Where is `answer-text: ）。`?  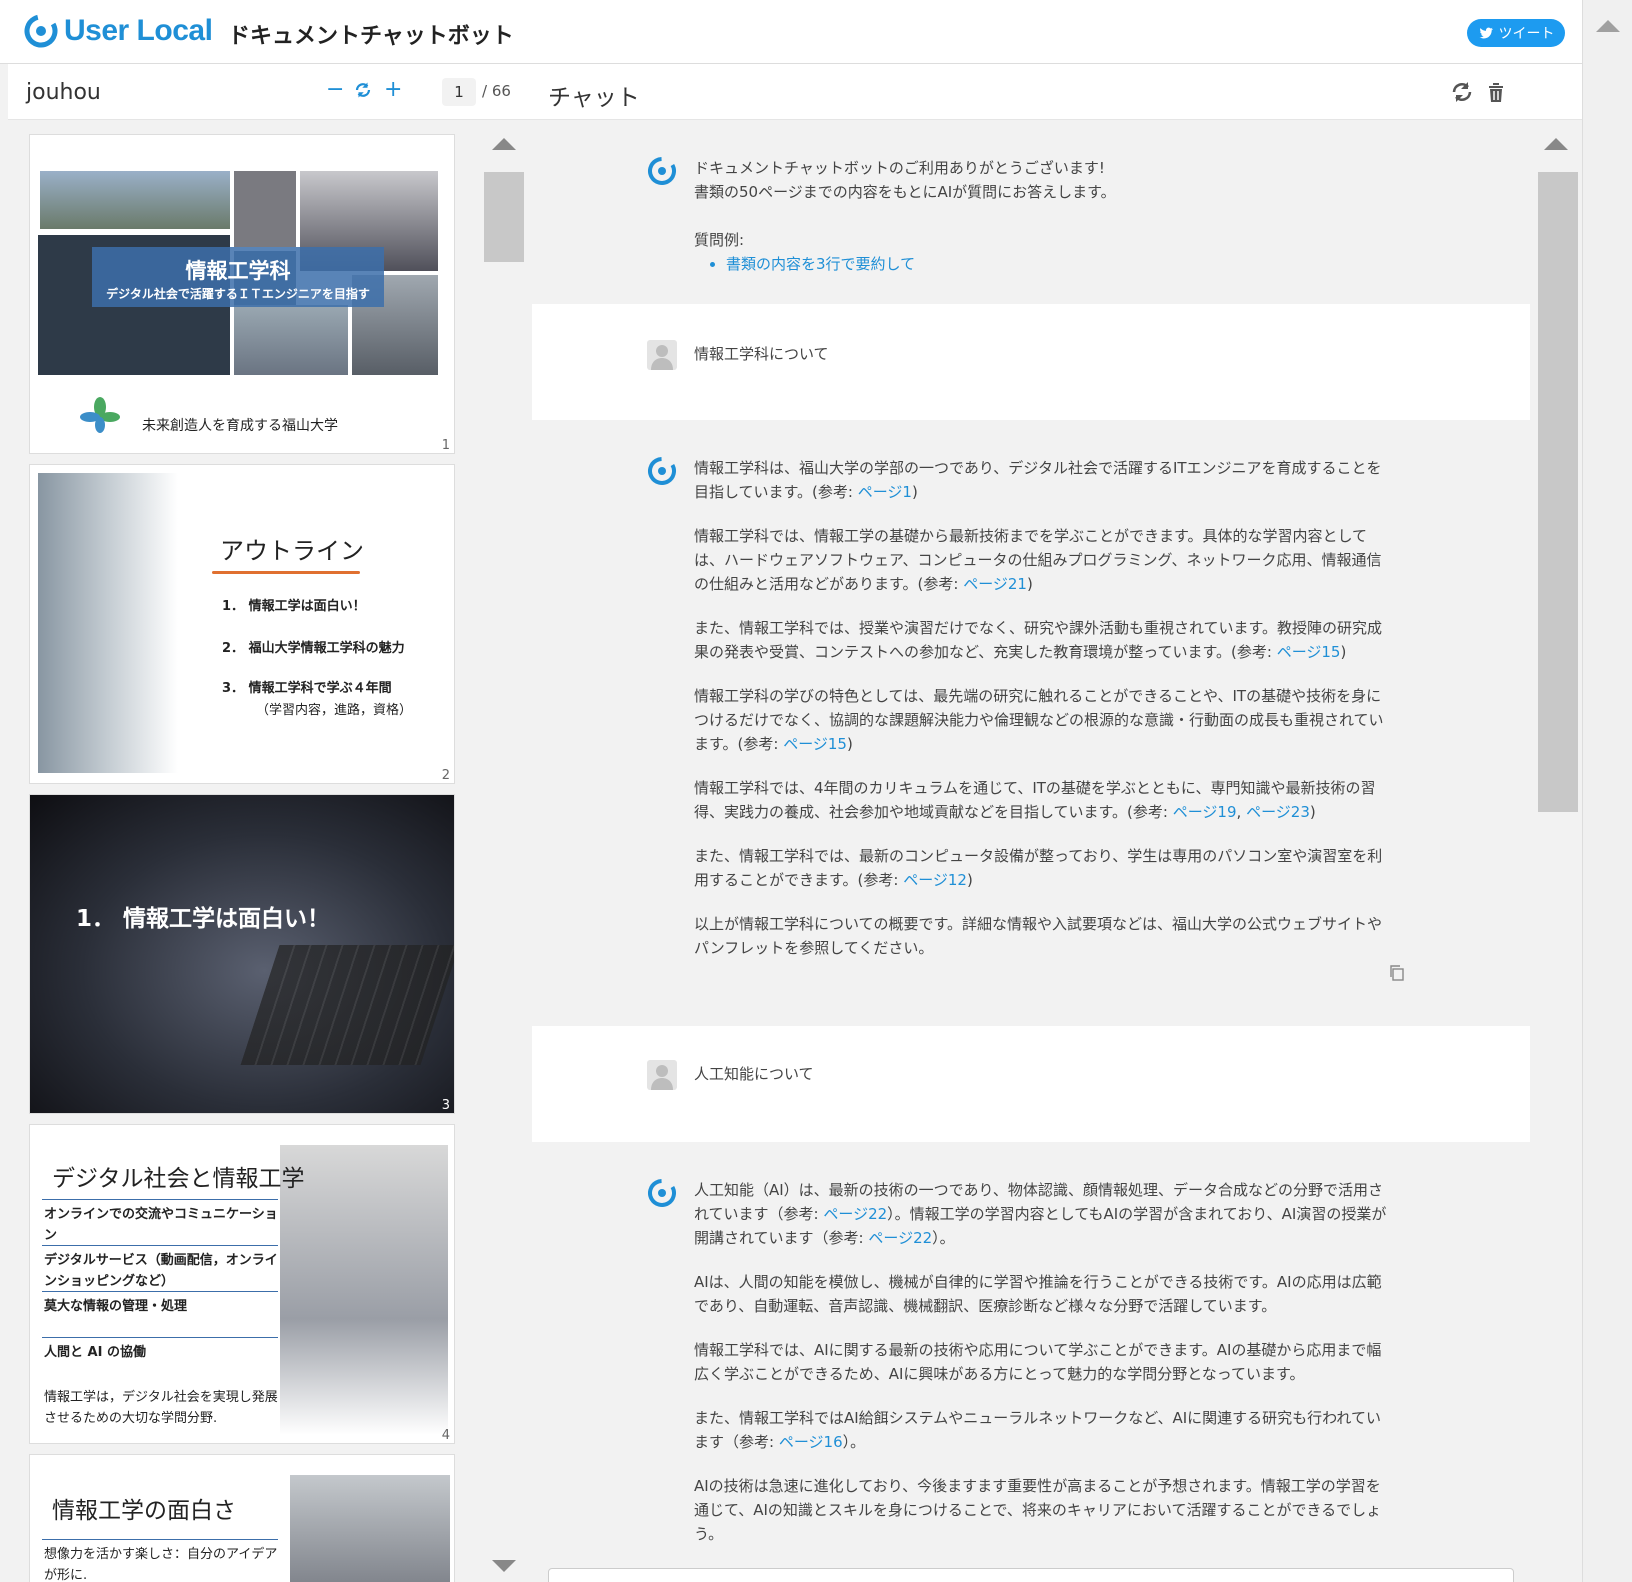
answer-text: ）。 is located at coordinates (854, 1442).